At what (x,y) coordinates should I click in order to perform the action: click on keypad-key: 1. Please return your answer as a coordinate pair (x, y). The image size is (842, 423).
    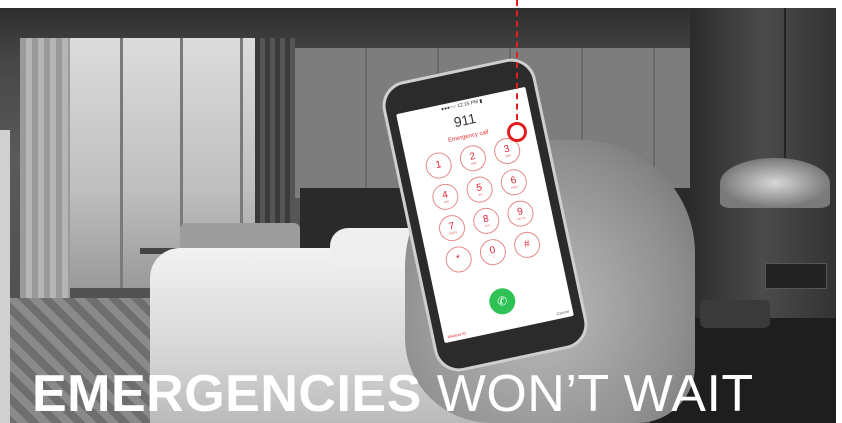
    Looking at the image, I should click on (439, 165).